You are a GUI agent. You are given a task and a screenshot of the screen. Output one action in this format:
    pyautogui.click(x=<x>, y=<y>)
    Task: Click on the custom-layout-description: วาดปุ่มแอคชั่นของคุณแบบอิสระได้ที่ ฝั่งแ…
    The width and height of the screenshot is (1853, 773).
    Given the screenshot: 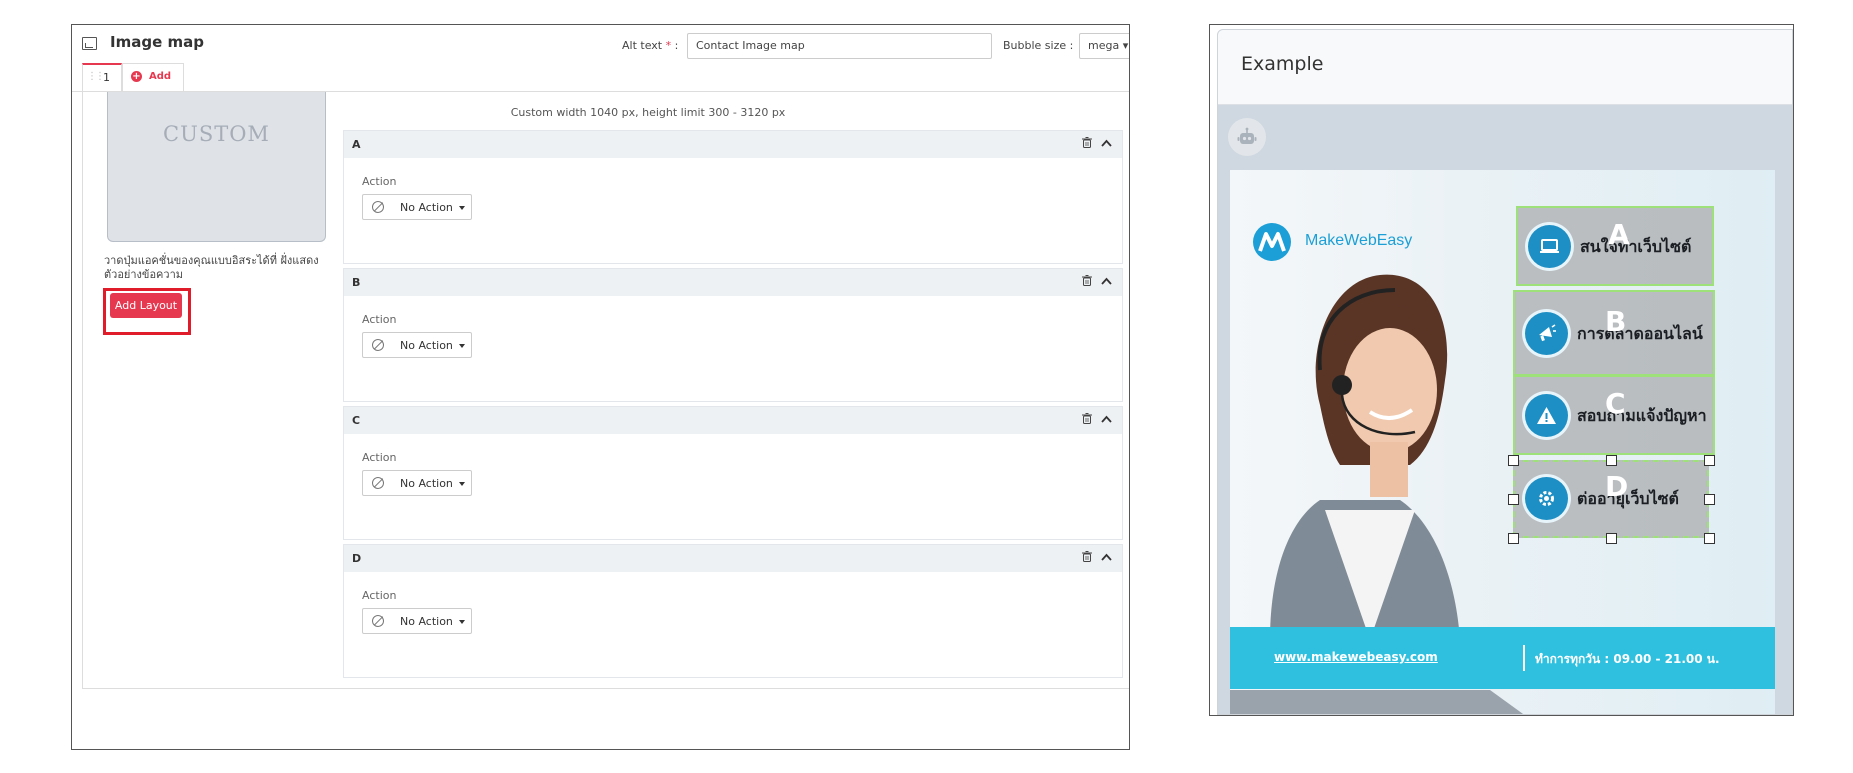 What is the action you would take?
    pyautogui.click(x=211, y=267)
    